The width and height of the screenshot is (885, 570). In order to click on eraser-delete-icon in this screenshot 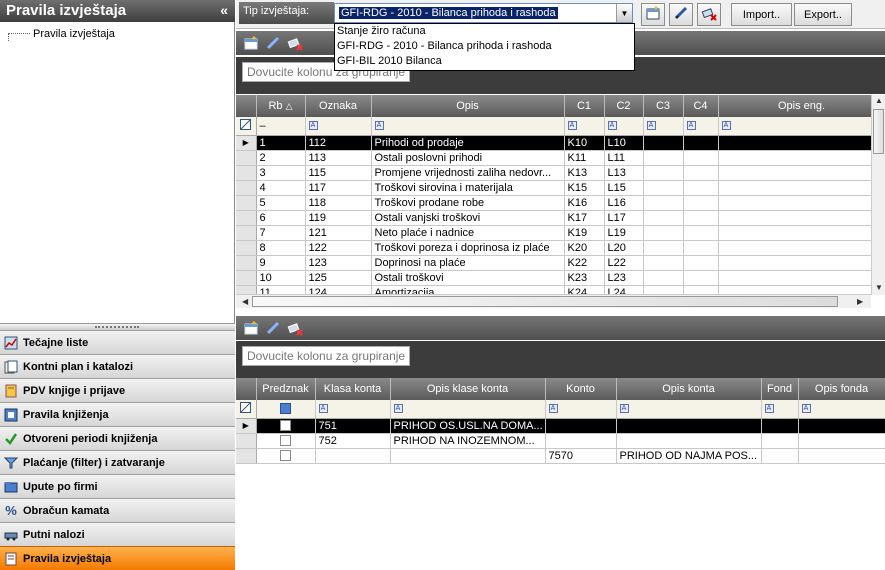, I will do `click(295, 43)`.